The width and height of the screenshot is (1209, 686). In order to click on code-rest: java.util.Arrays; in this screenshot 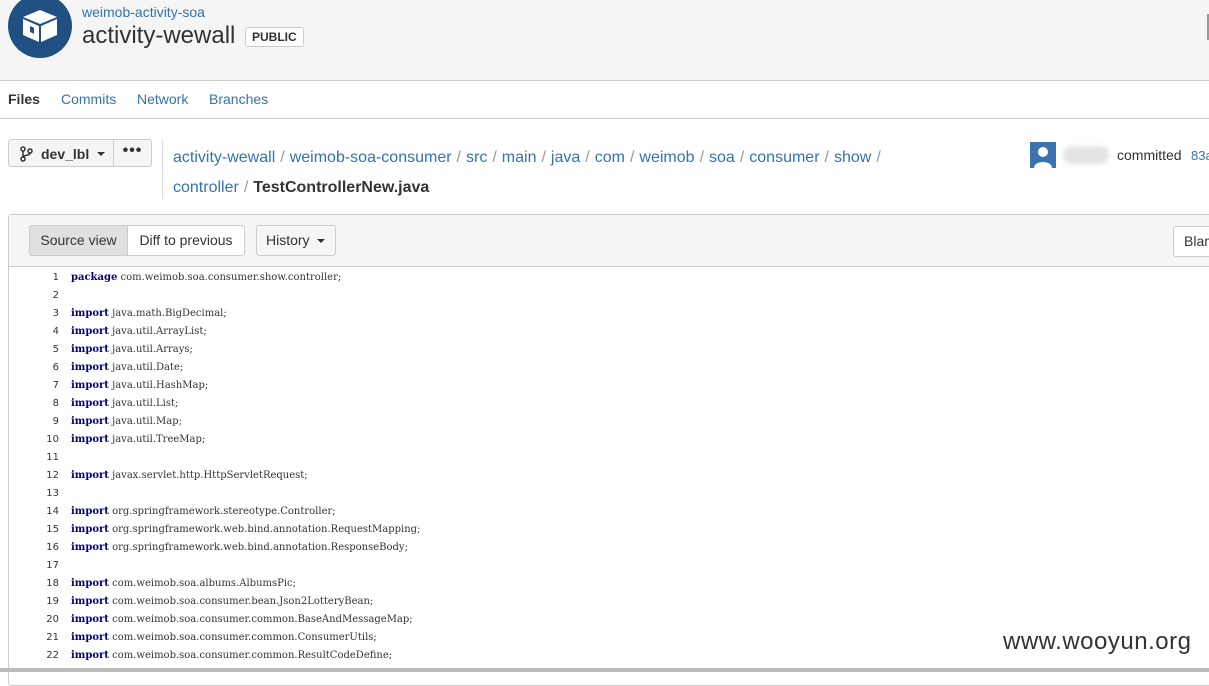, I will do `click(150, 349)`.